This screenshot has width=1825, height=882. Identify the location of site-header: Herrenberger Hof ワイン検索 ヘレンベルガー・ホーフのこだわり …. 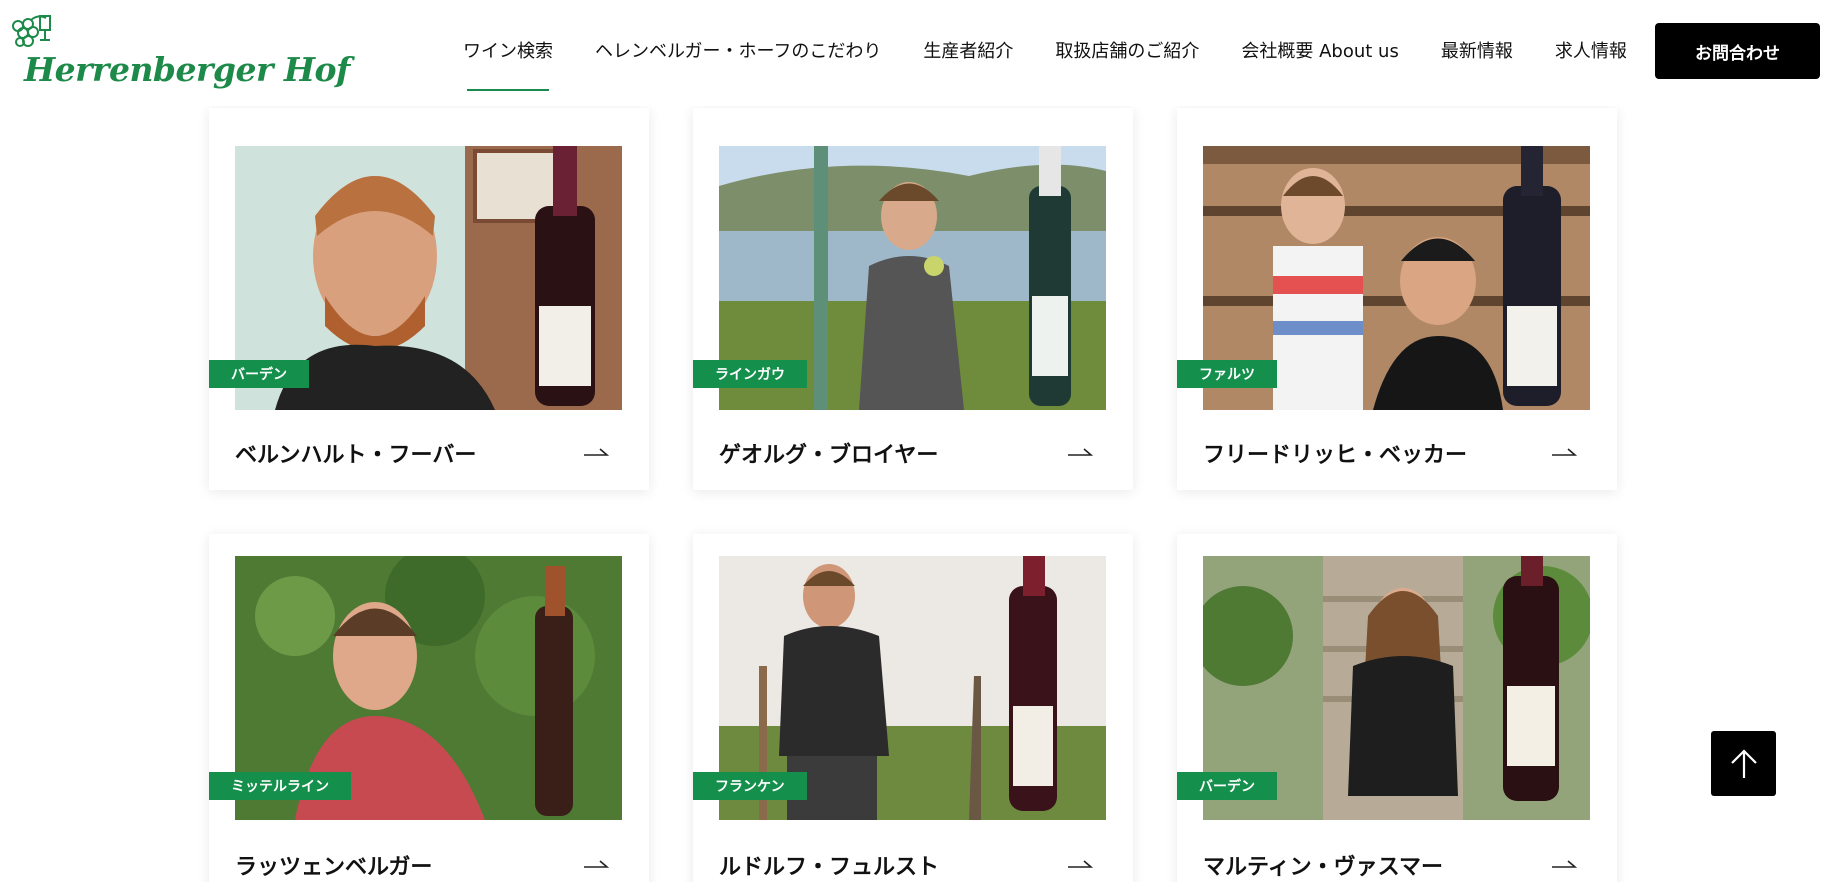
(912, 53).